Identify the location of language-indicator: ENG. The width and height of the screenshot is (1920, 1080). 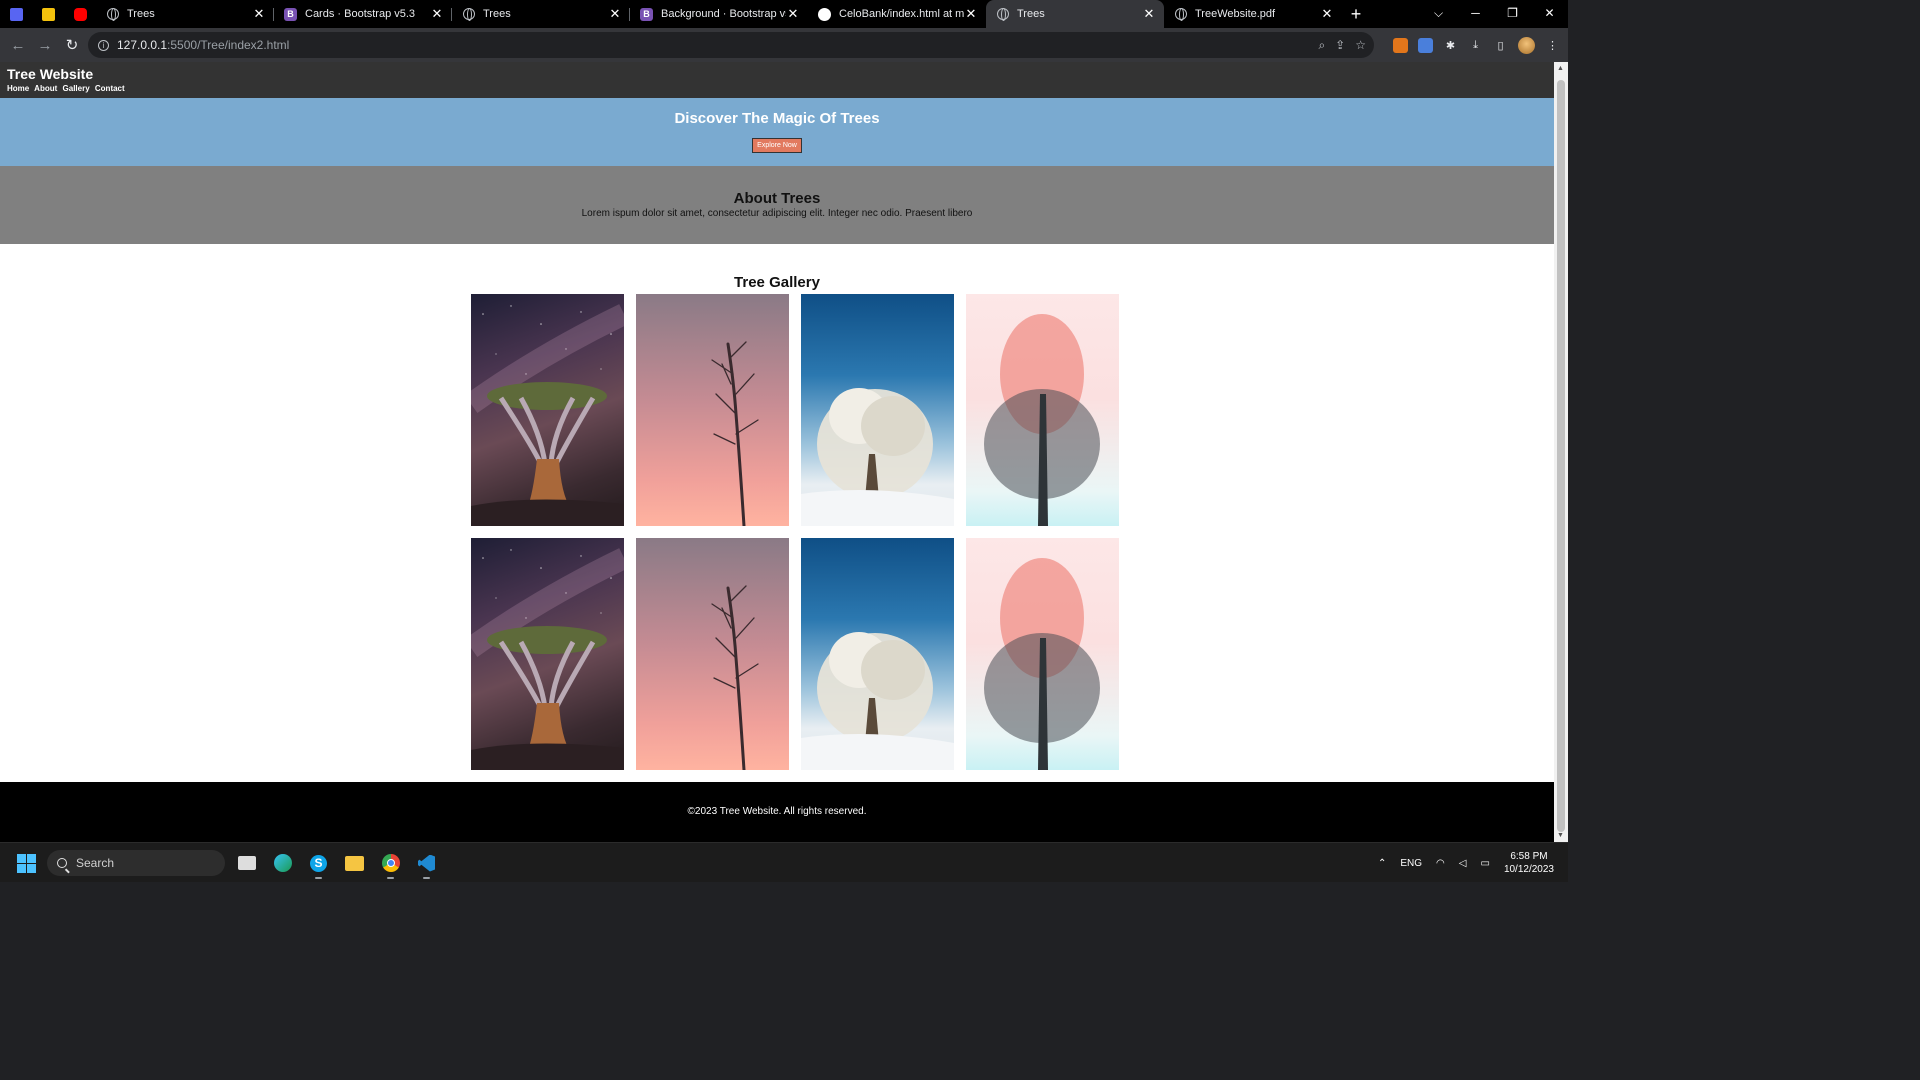
(1411, 863).